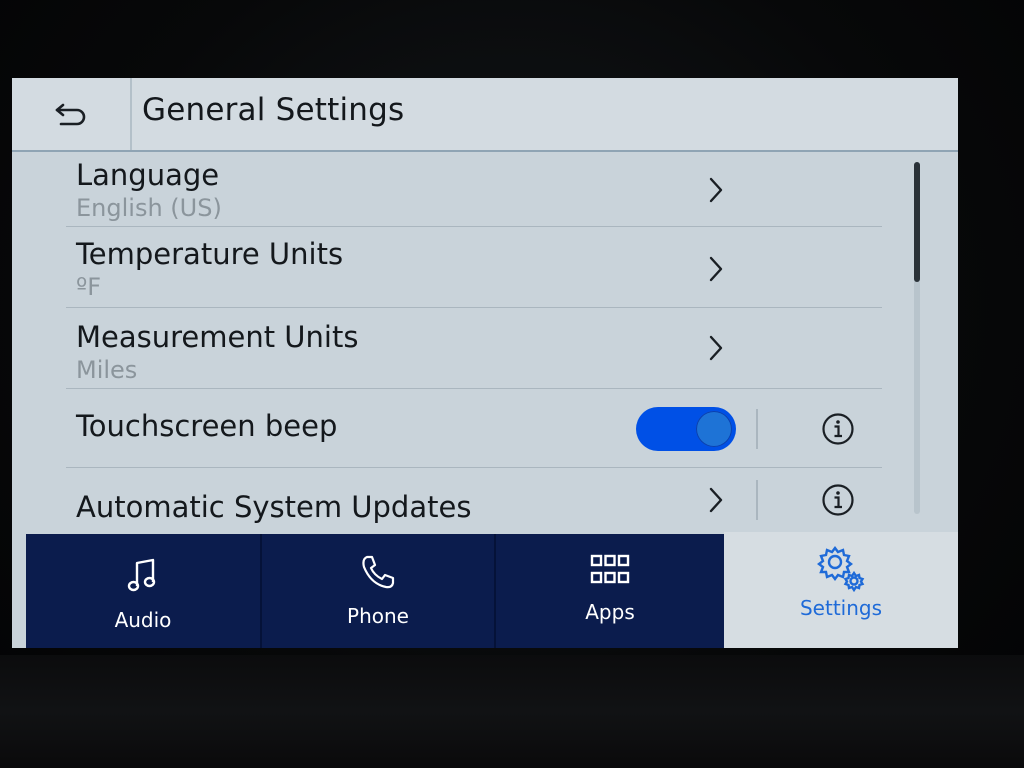  I want to click on back-button, so click(72, 114).